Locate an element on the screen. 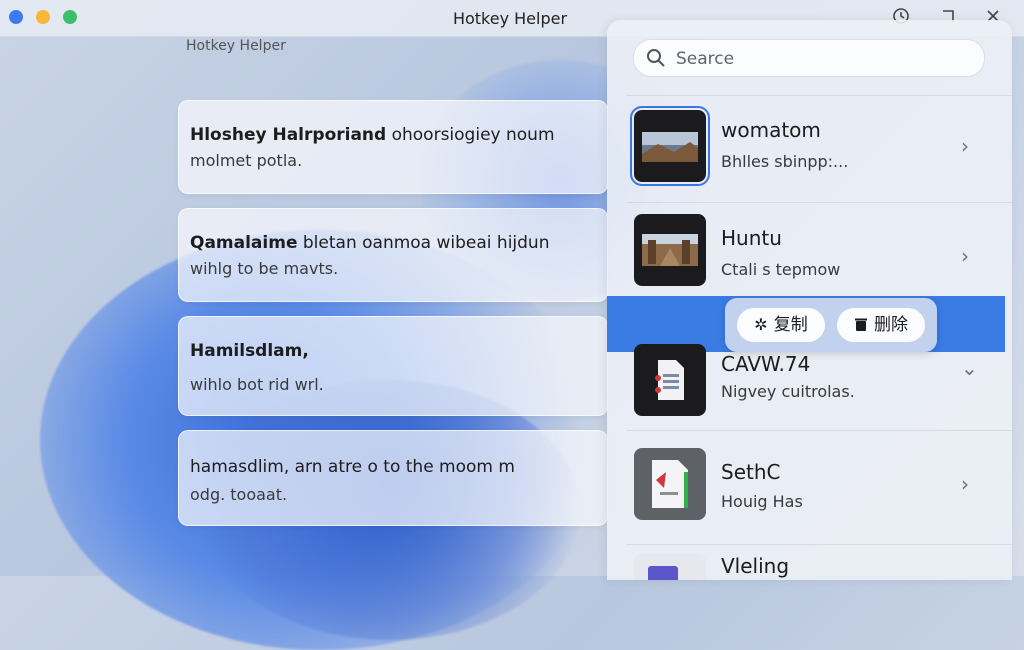 This screenshot has width=1024, height=650. search-input: Searce is located at coordinates (705, 59).